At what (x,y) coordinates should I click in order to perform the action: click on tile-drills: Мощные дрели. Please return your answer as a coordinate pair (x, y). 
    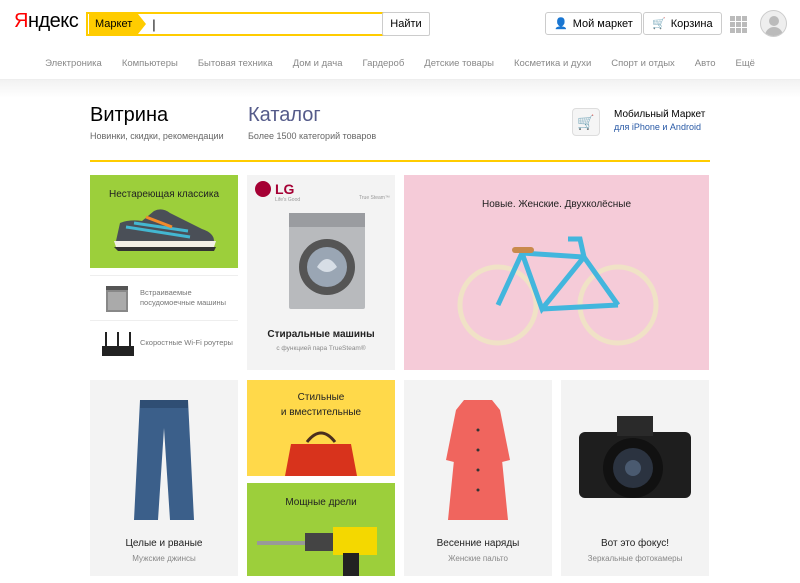
    Looking at the image, I should click on (321, 529).